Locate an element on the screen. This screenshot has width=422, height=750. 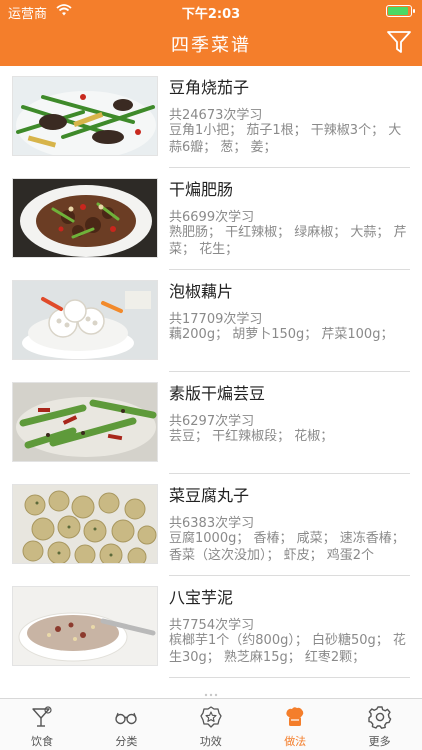
tab-label: 更多 is located at coordinates (379, 741).